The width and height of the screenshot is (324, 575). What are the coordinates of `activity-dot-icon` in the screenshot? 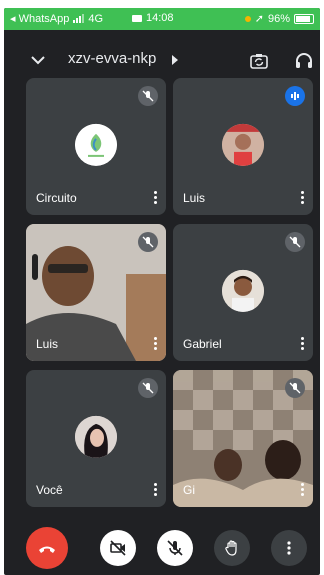 It's located at (247, 18).